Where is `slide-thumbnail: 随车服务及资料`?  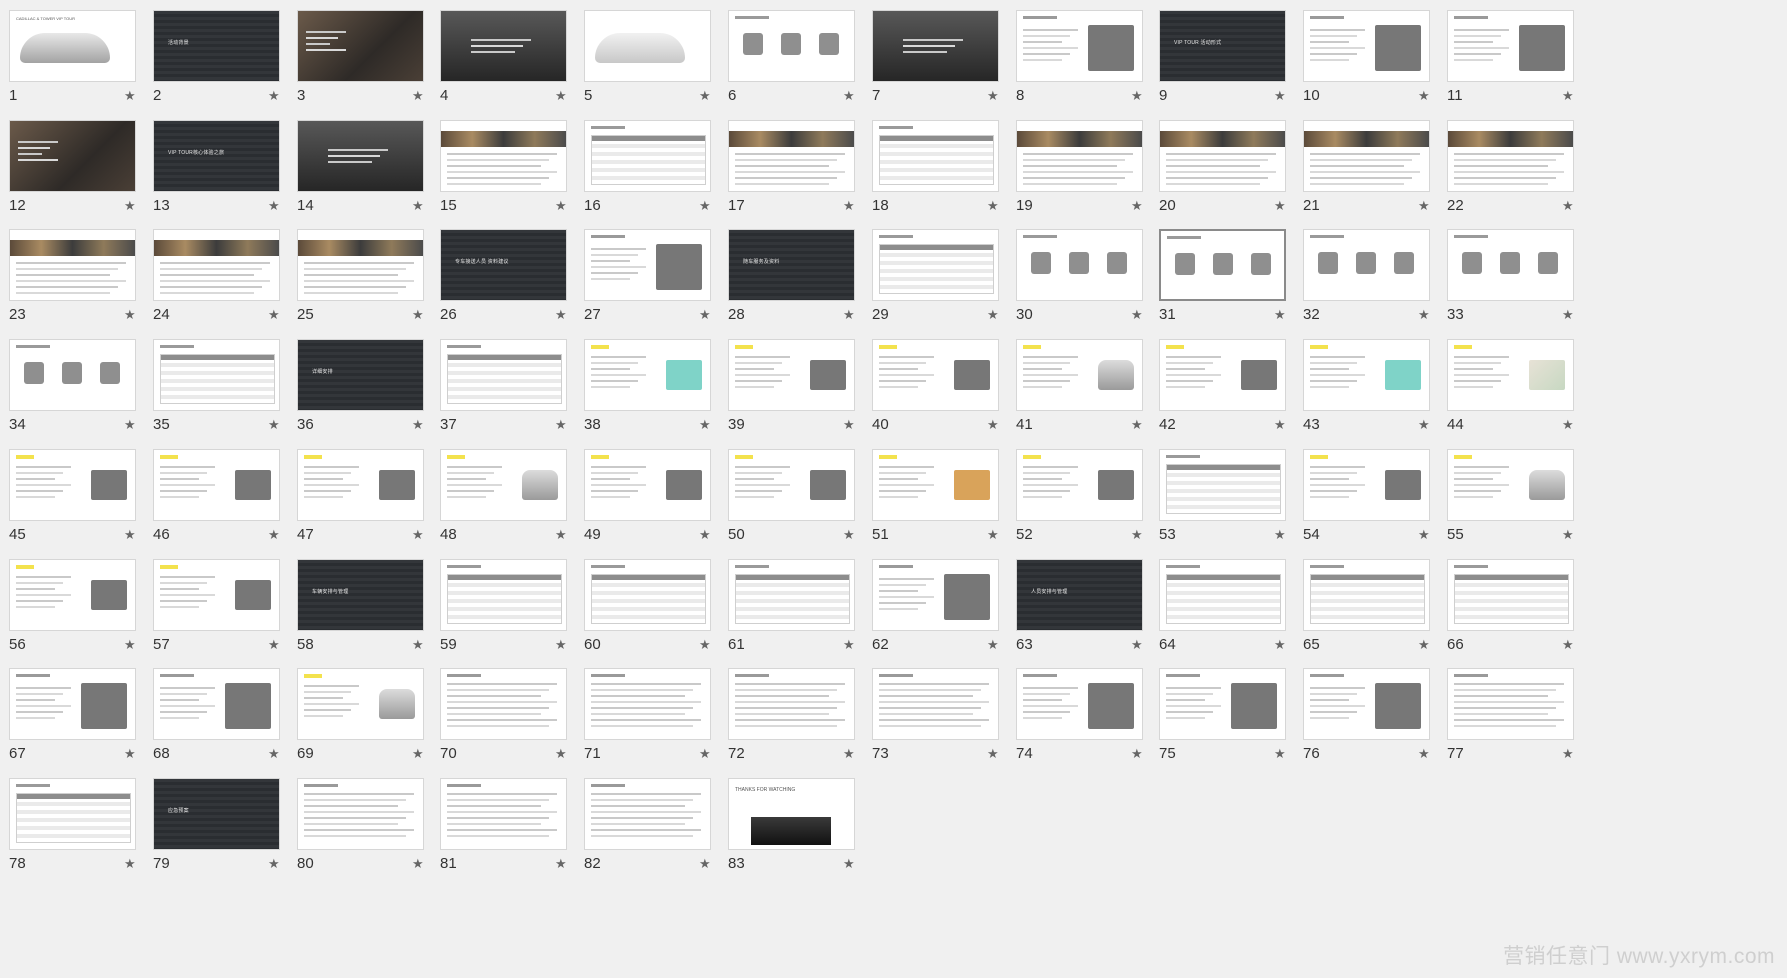
slide-thumbnail: 随车服务及资料 is located at coordinates (791, 265).